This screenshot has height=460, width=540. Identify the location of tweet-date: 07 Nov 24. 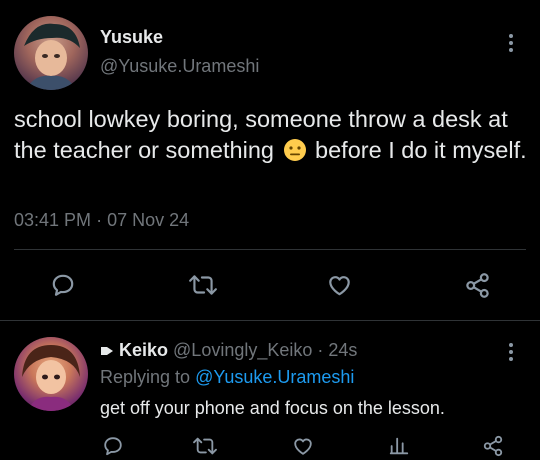
(148, 220).